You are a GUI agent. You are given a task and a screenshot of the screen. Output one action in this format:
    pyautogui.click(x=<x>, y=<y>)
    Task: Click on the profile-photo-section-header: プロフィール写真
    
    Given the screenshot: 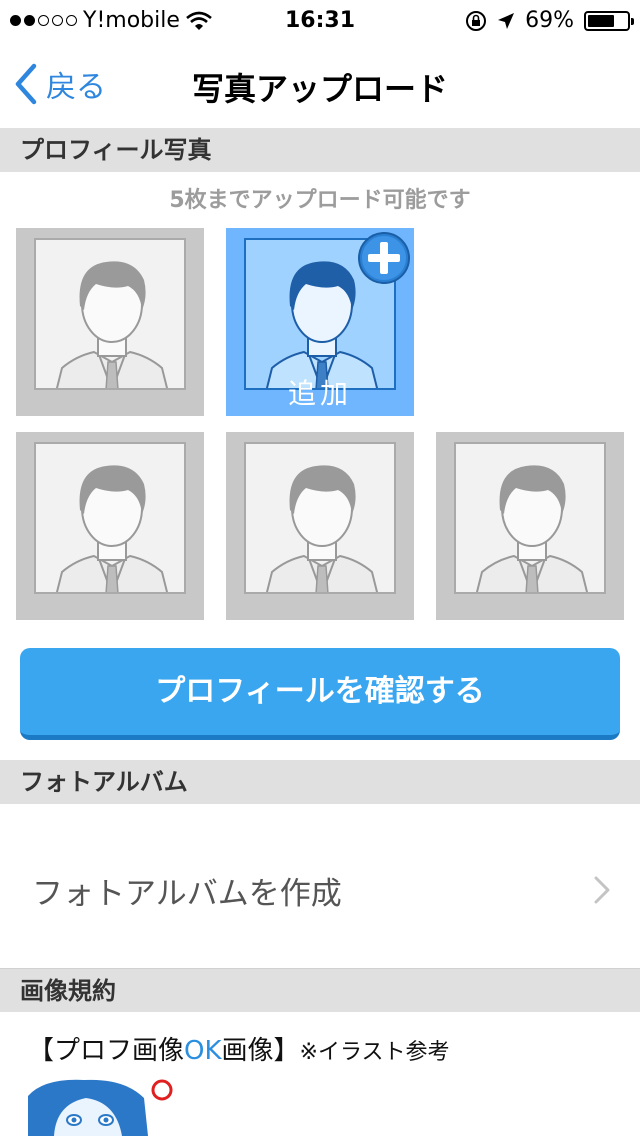 What is the action you would take?
    pyautogui.click(x=320, y=150)
    